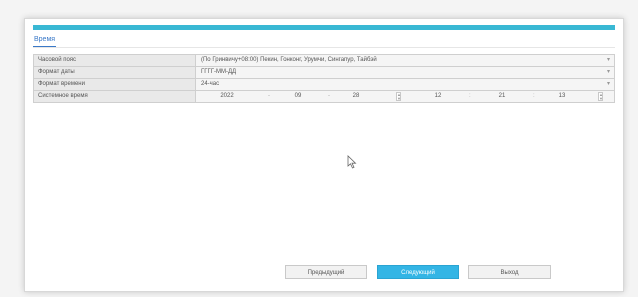  Describe the element at coordinates (502, 96) in the screenshot. I see `minute-field: 21` at that location.